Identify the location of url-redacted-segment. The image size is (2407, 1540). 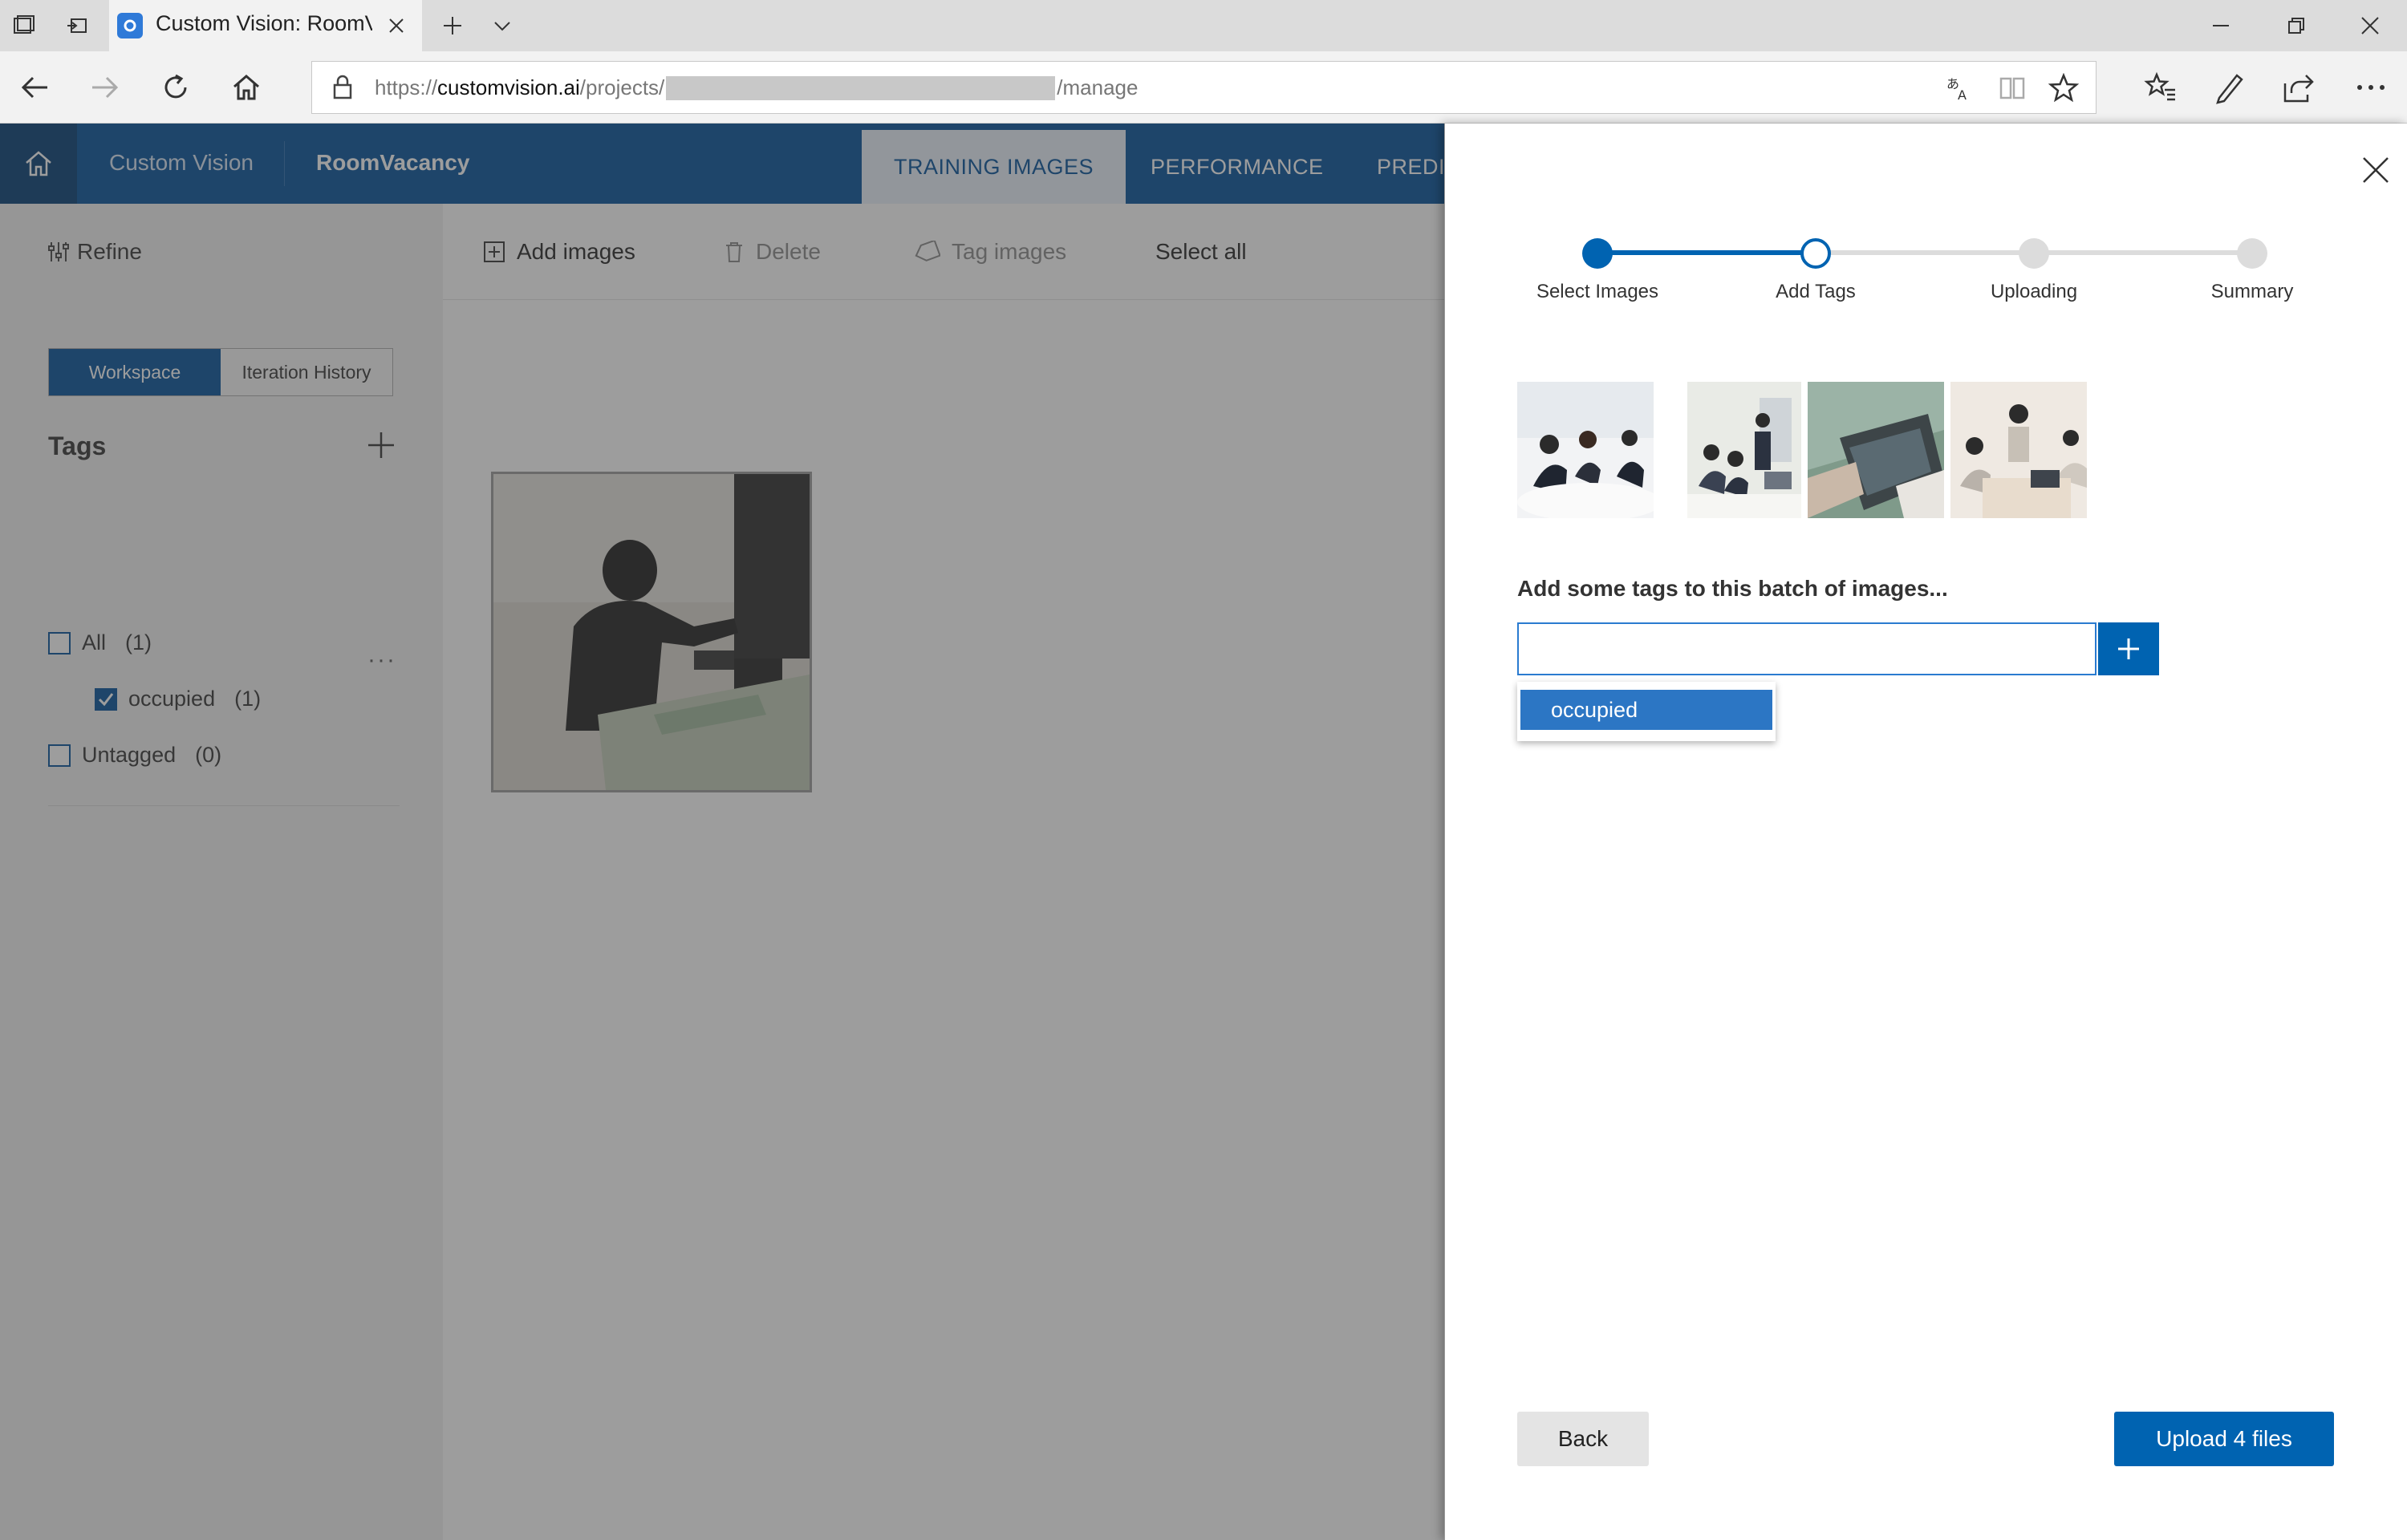
(861, 87).